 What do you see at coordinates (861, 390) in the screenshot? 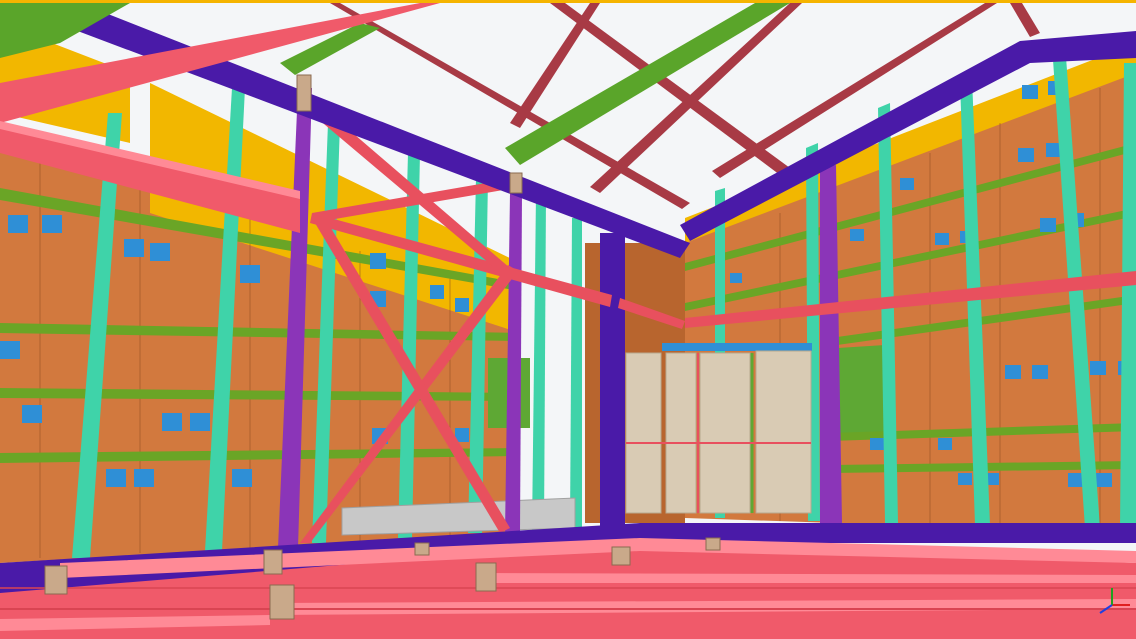
I see `right-wall-green-panel` at bounding box center [861, 390].